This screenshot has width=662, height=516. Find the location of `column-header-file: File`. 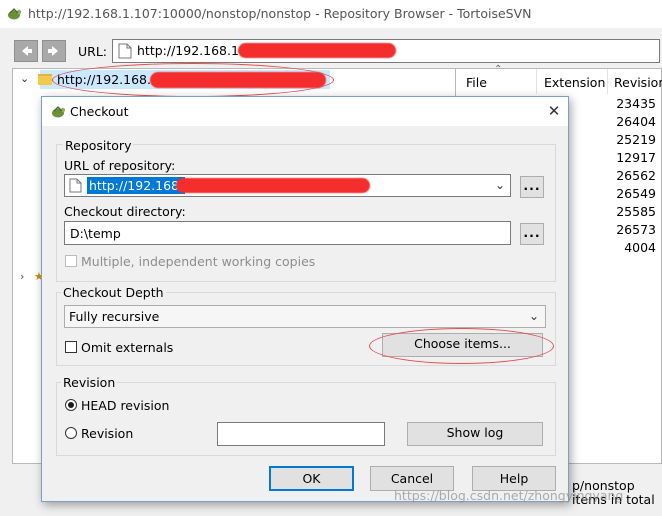

column-header-file: File is located at coordinates (476, 82).